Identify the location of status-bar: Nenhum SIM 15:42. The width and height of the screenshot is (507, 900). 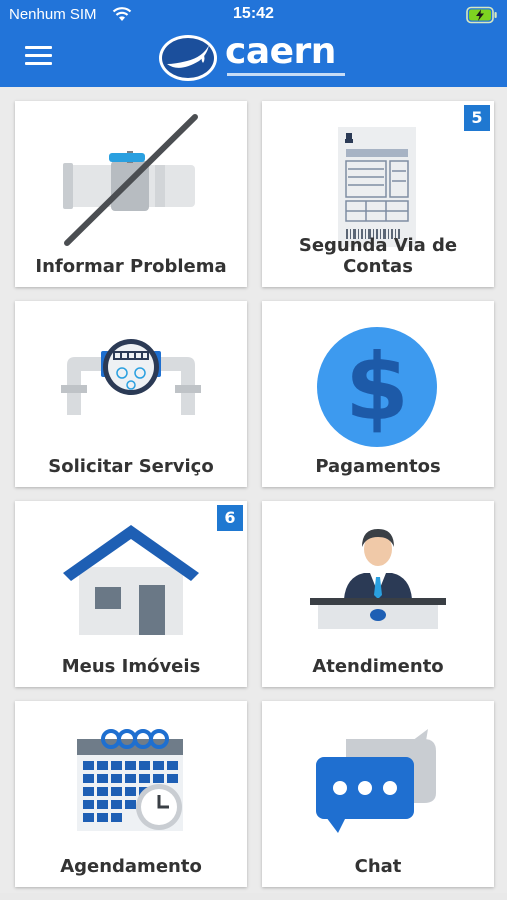
(253, 15).